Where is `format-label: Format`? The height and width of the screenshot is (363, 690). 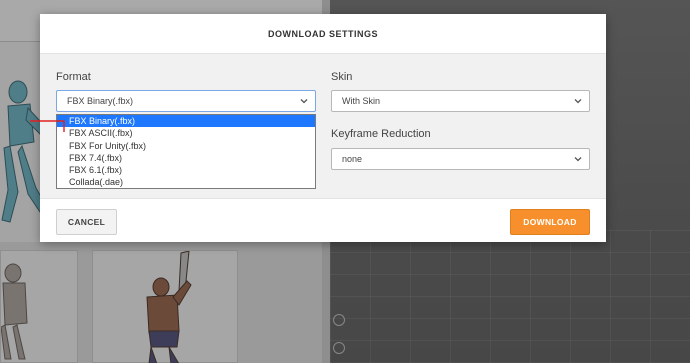
format-label: Format is located at coordinates (73, 77).